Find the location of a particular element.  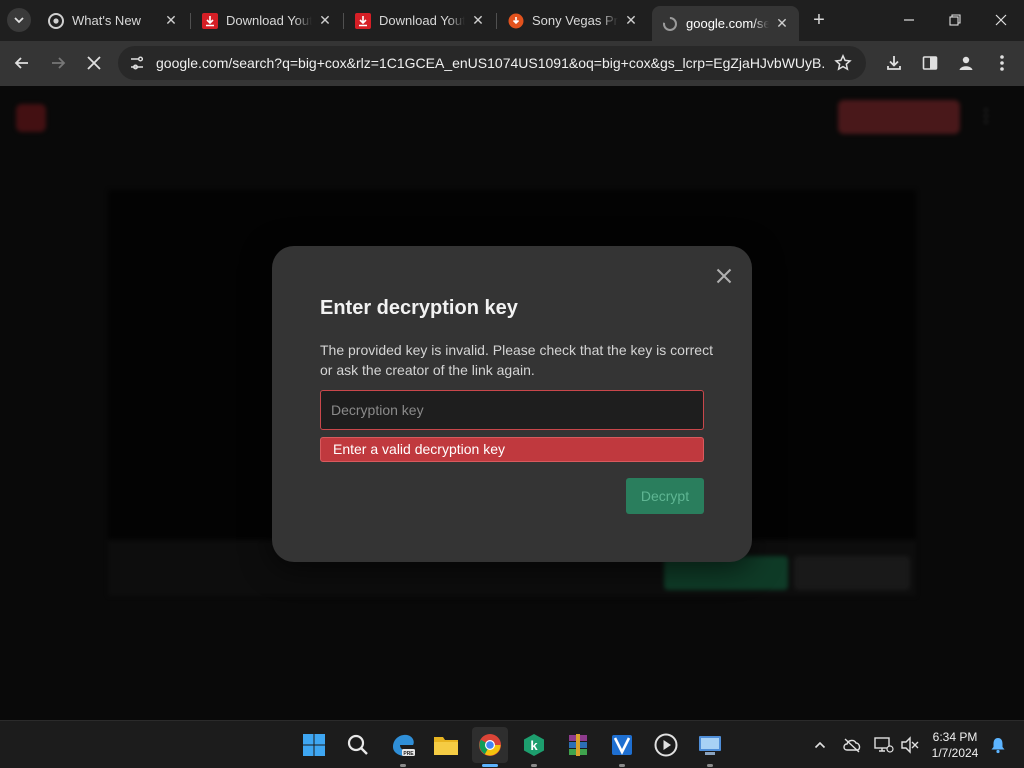

kaspersky-icon: k is located at coordinates (534, 745).